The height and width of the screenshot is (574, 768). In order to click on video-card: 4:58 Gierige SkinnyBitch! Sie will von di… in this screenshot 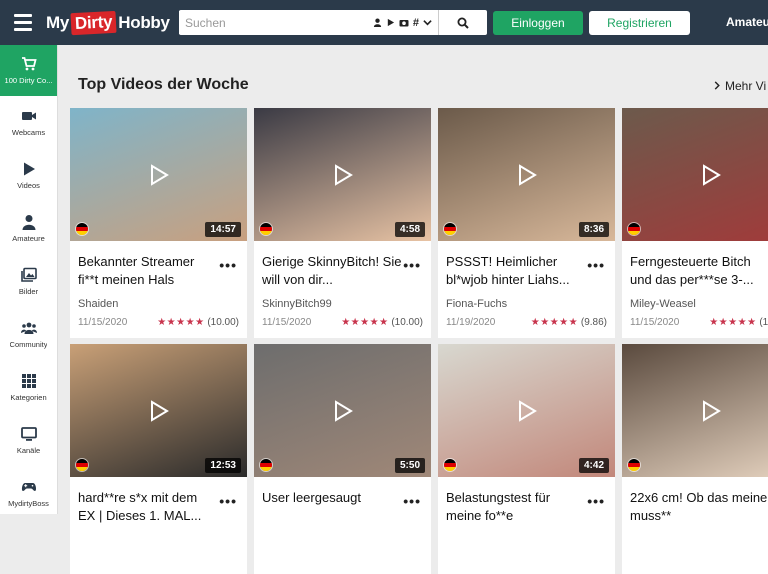, I will do `click(342, 223)`.